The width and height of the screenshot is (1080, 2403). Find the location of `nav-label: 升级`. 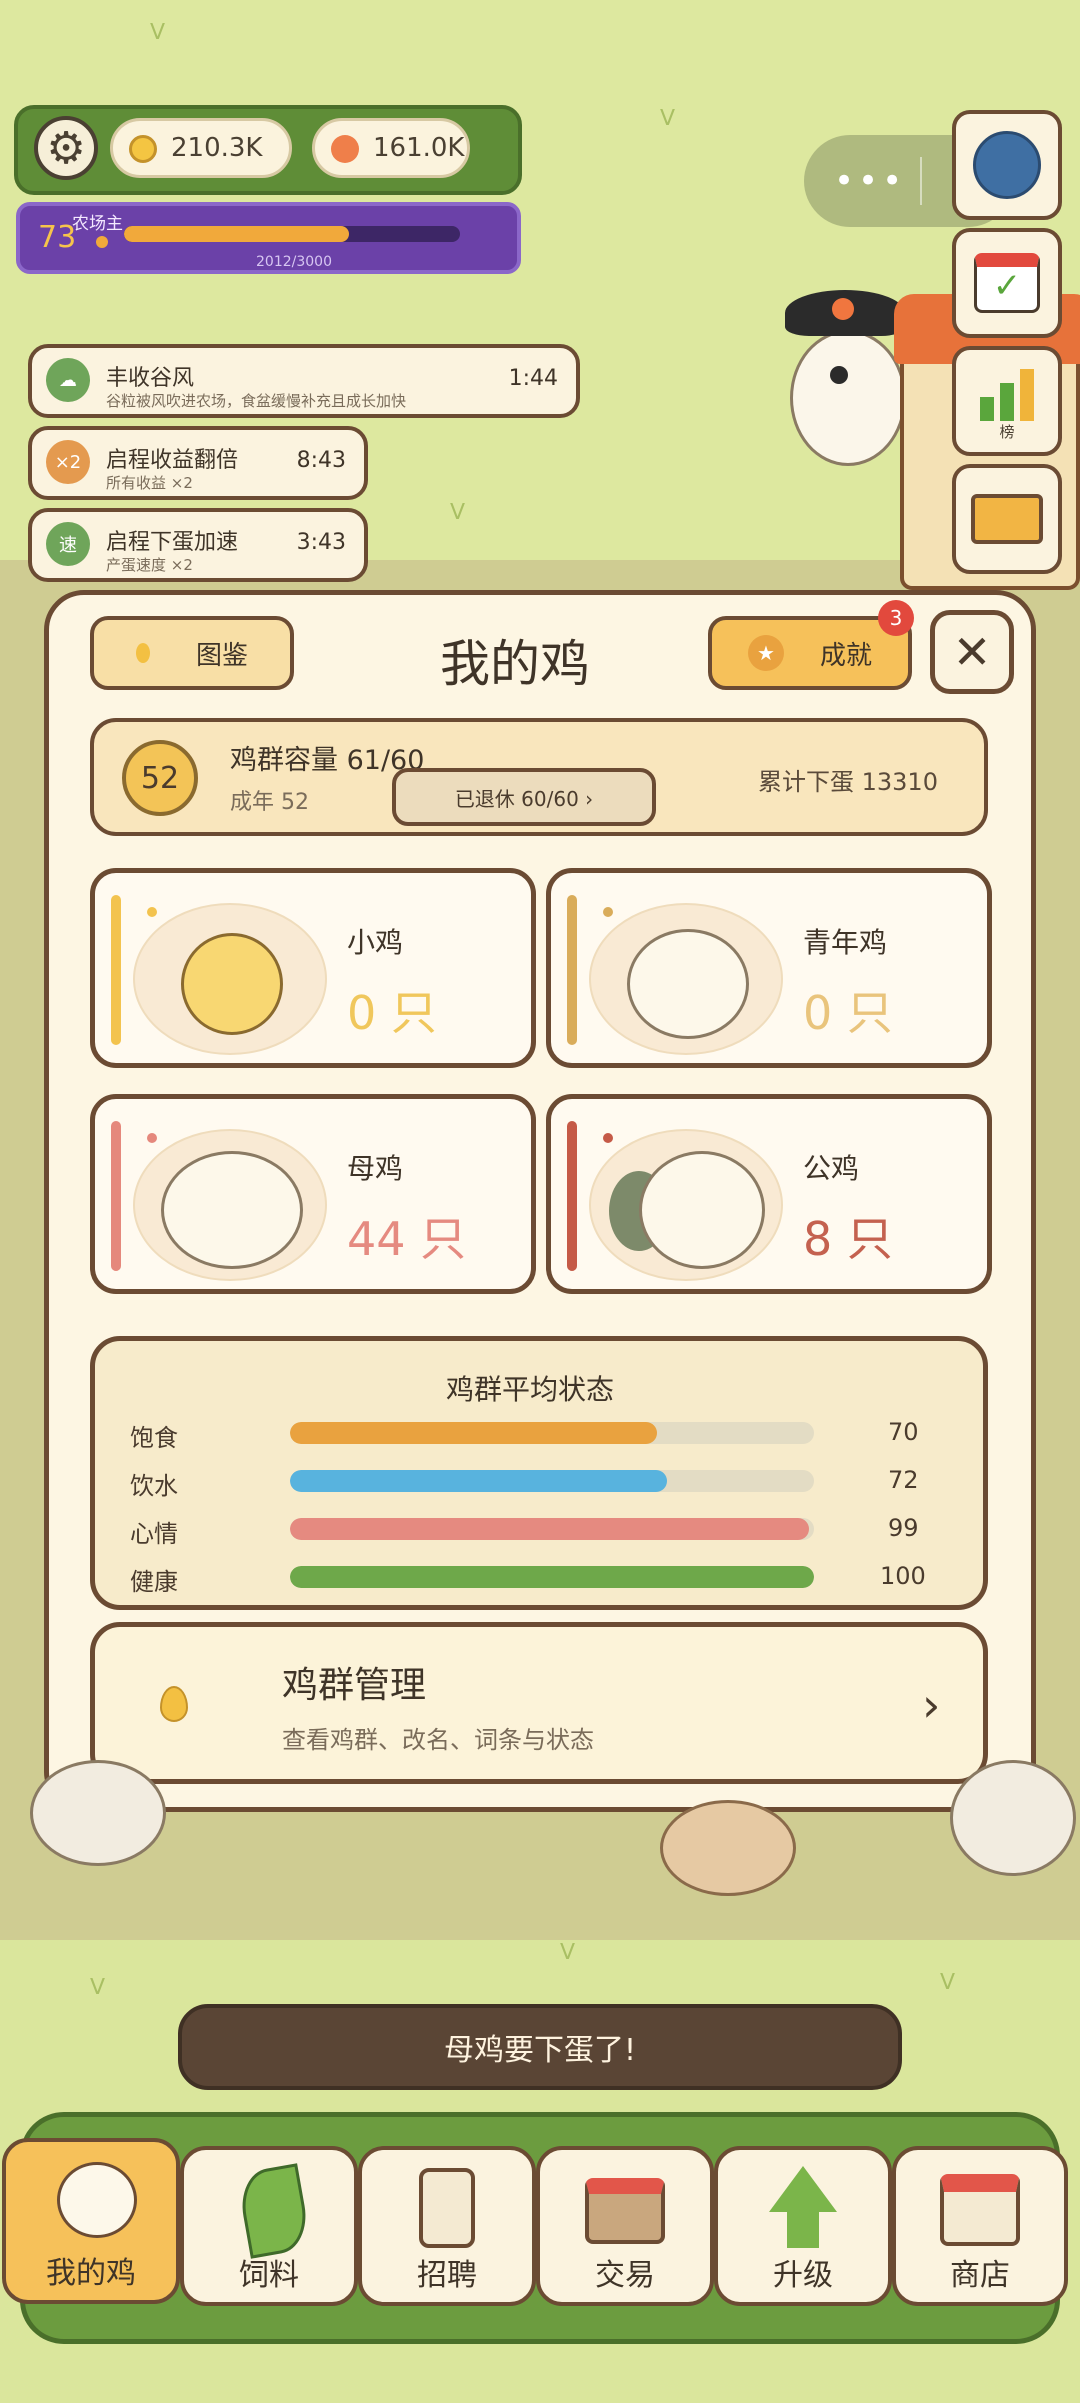

nav-label: 升级 is located at coordinates (803, 2275).